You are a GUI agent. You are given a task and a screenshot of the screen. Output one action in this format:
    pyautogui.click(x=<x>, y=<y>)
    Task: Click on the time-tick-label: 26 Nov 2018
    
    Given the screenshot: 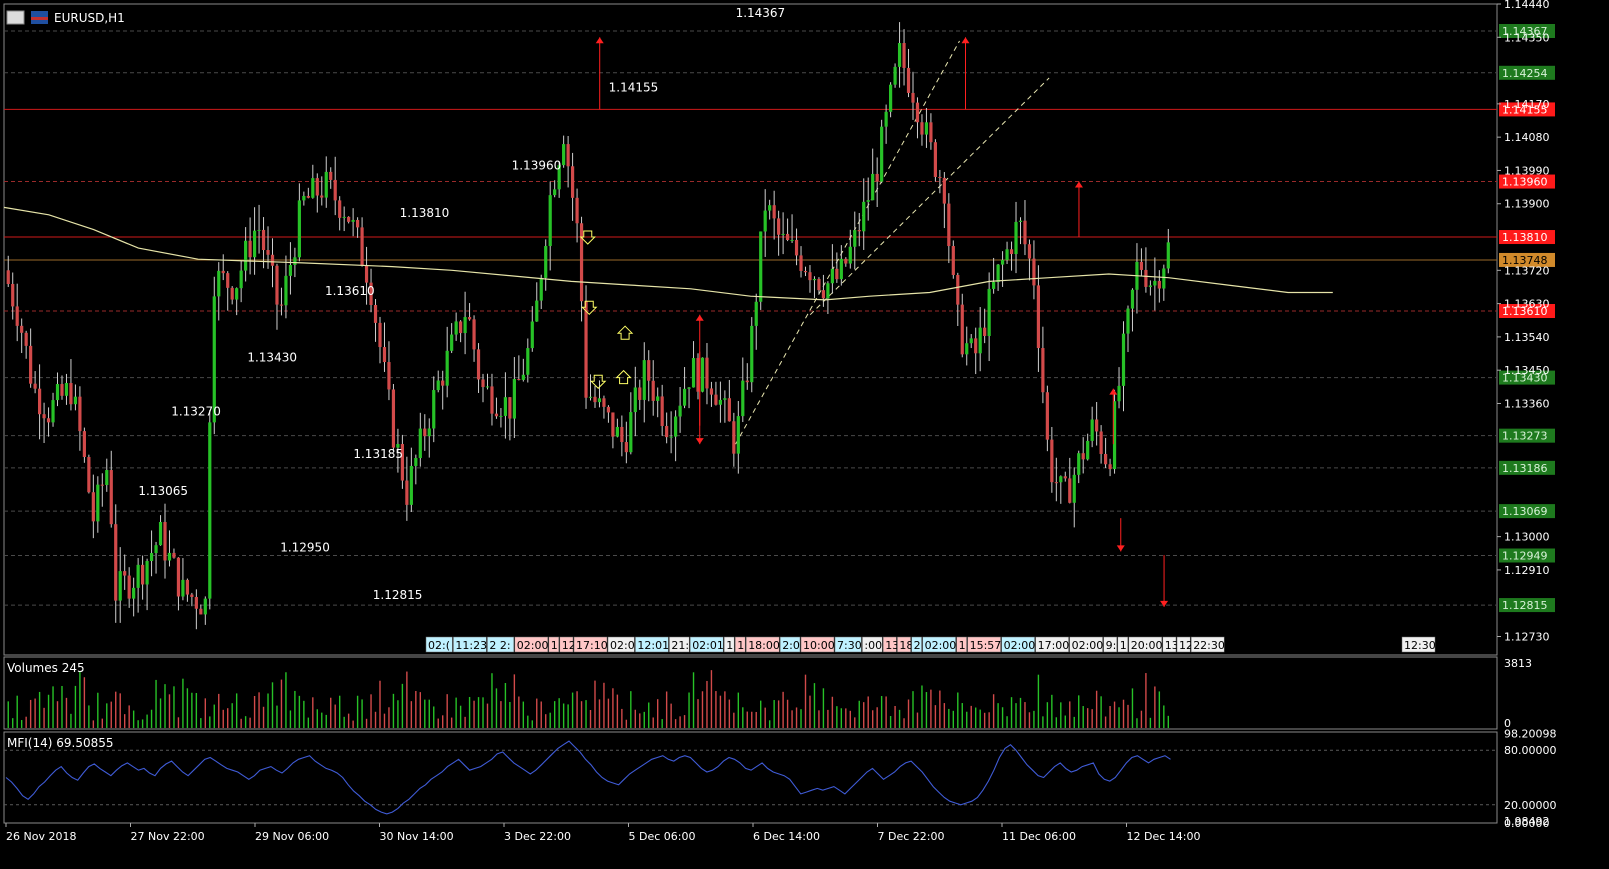 What is the action you would take?
    pyautogui.click(x=41, y=836)
    